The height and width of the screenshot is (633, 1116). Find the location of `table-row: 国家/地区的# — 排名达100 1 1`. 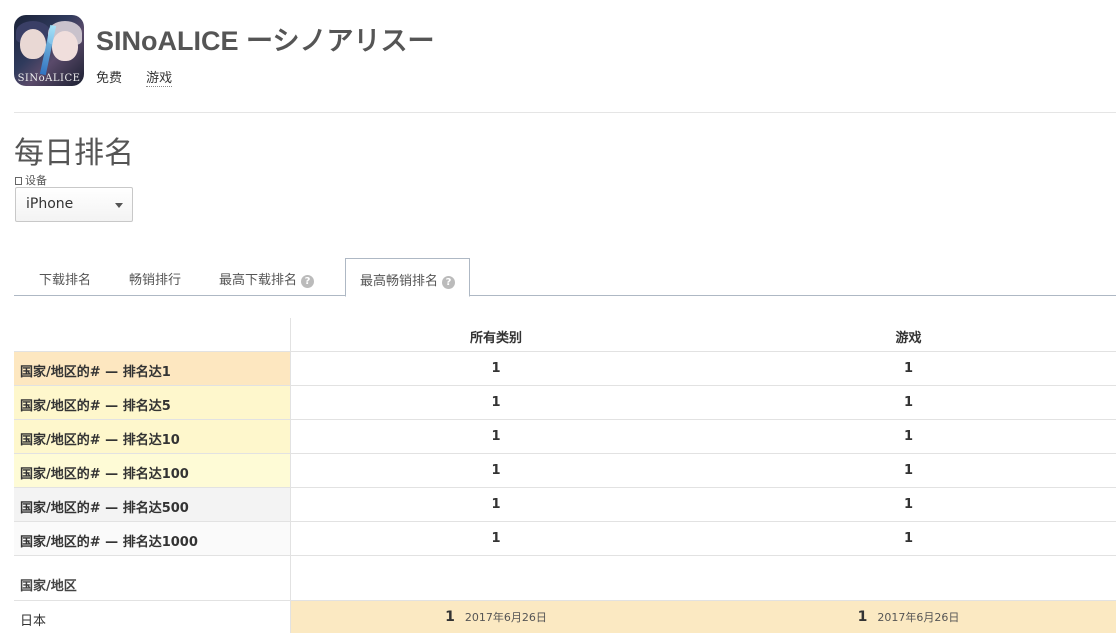

table-row: 国家/地区的# — 排名达100 1 1 is located at coordinates (565, 471).